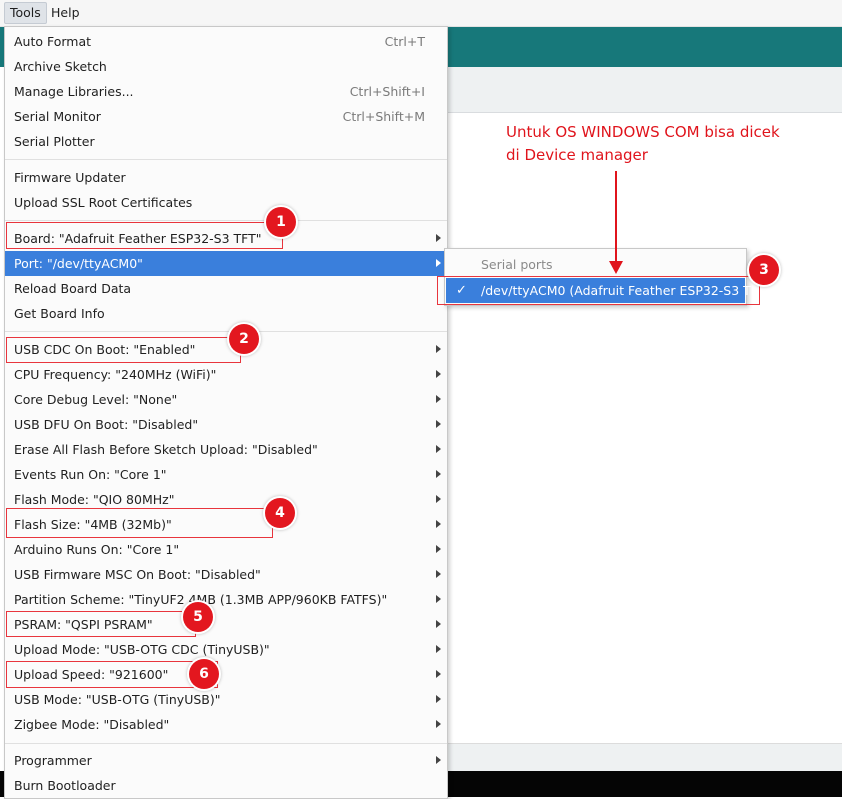  What do you see at coordinates (226, 424) in the screenshot?
I see `menu-item-usb-dfu-on-boot: USB DFU On Boot: "Disabled"` at bounding box center [226, 424].